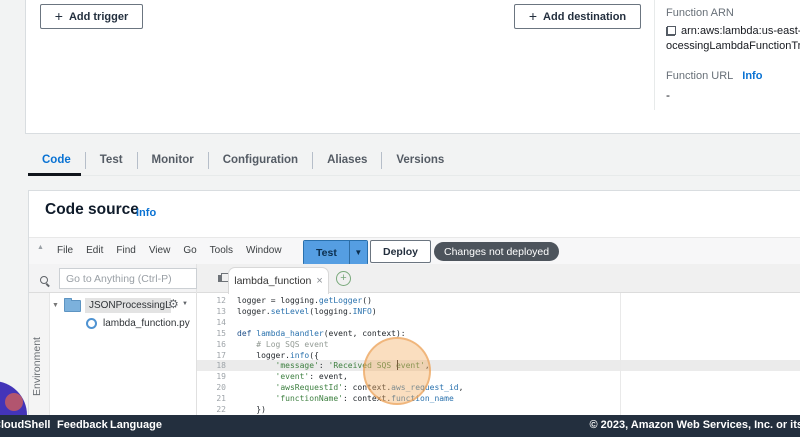 Image resolution: width=800 pixels, height=437 pixels. What do you see at coordinates (40, 247) in the screenshot?
I see `collapse-arrow-icon: ▲` at bounding box center [40, 247].